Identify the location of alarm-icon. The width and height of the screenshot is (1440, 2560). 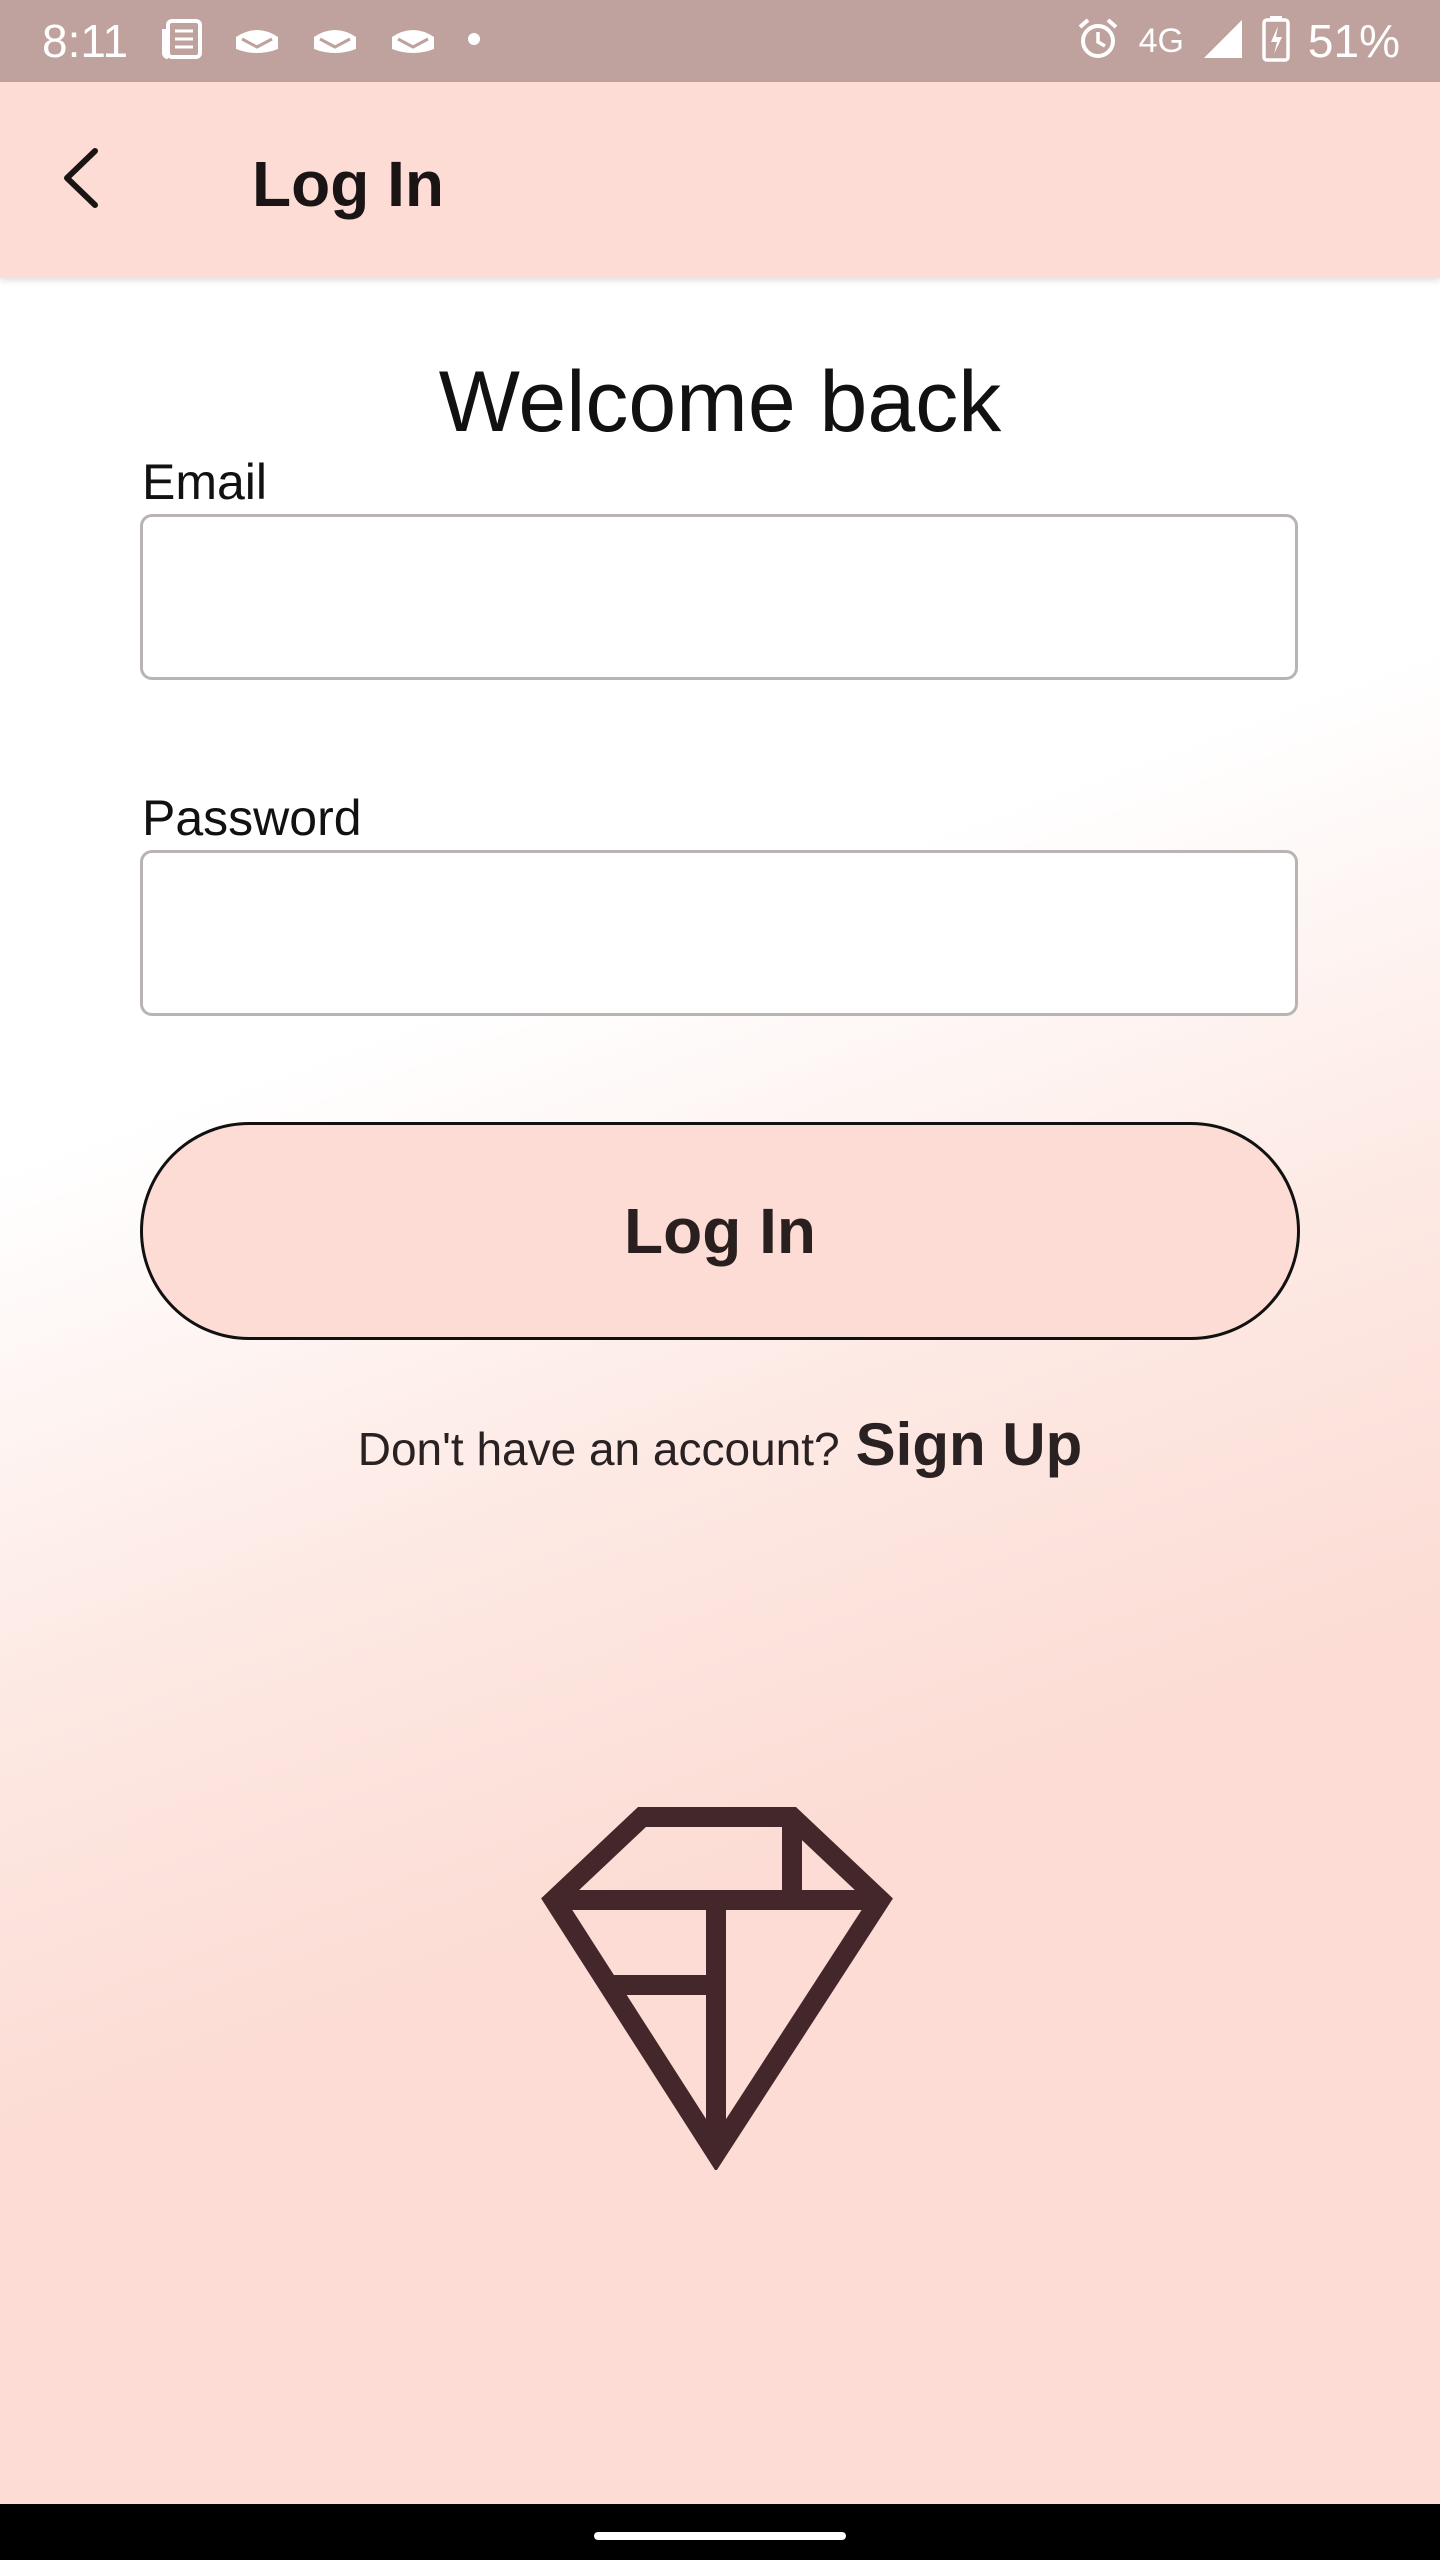
(1098, 41).